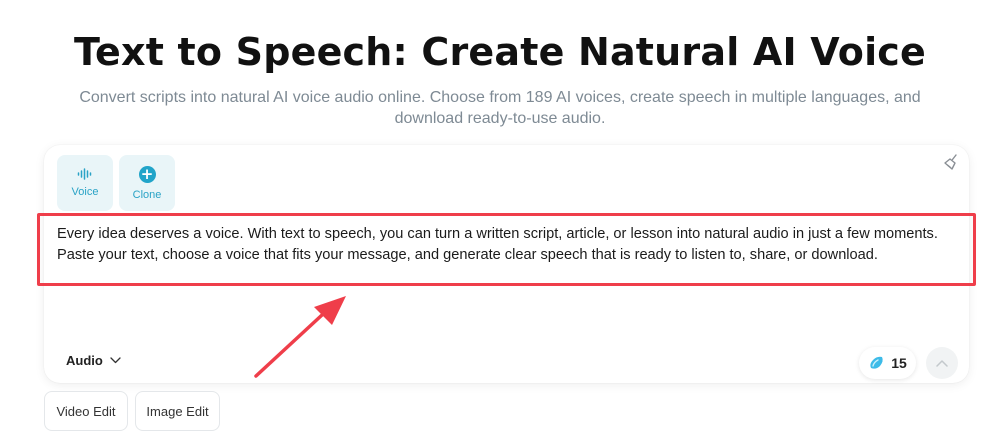 Image resolution: width=1000 pixels, height=441 pixels. What do you see at coordinates (899, 363) in the screenshot?
I see `credits-count: 15` at bounding box center [899, 363].